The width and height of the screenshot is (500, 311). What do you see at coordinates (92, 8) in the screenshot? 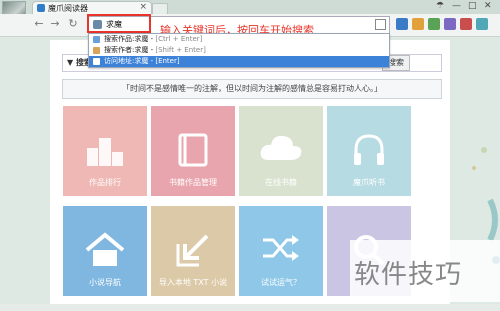
I see `tab-main: 魔爪阅读器 ×` at bounding box center [92, 8].